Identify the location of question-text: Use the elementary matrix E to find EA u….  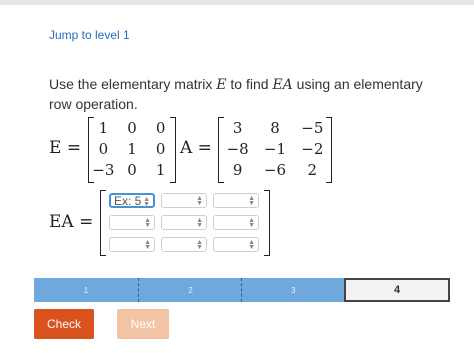
(249, 94).